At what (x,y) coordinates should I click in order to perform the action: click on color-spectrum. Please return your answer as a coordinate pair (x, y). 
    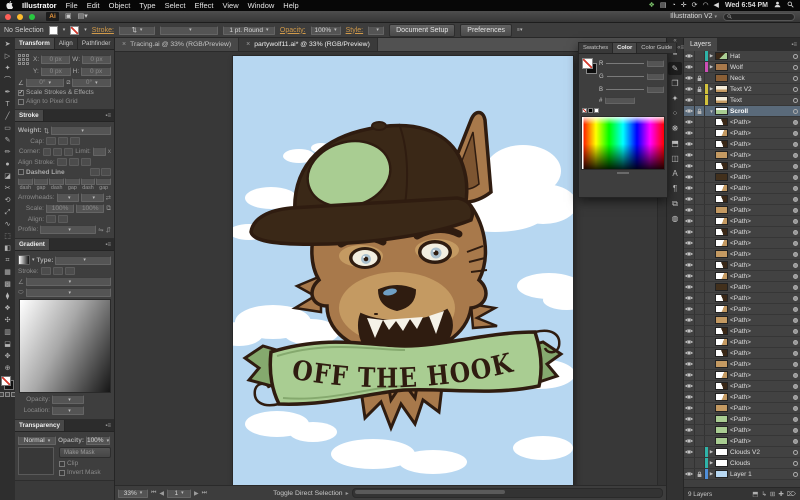
    Looking at the image, I should click on (623, 143).